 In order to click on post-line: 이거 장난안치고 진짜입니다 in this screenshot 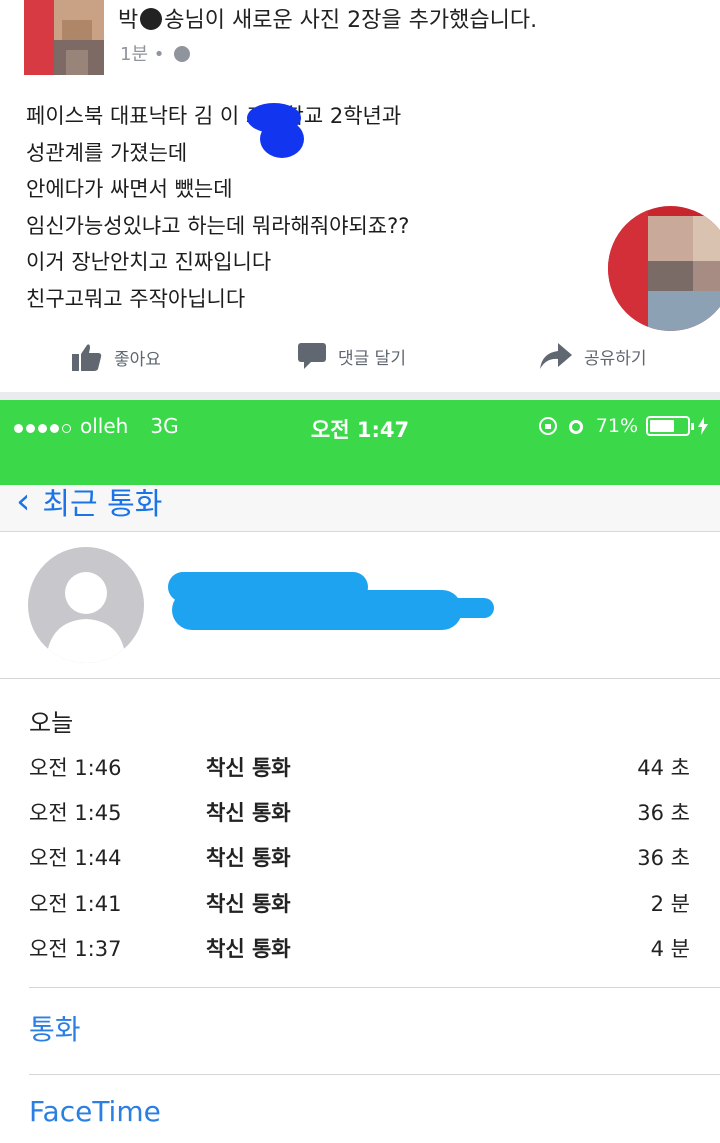, I will do `click(149, 262)`.